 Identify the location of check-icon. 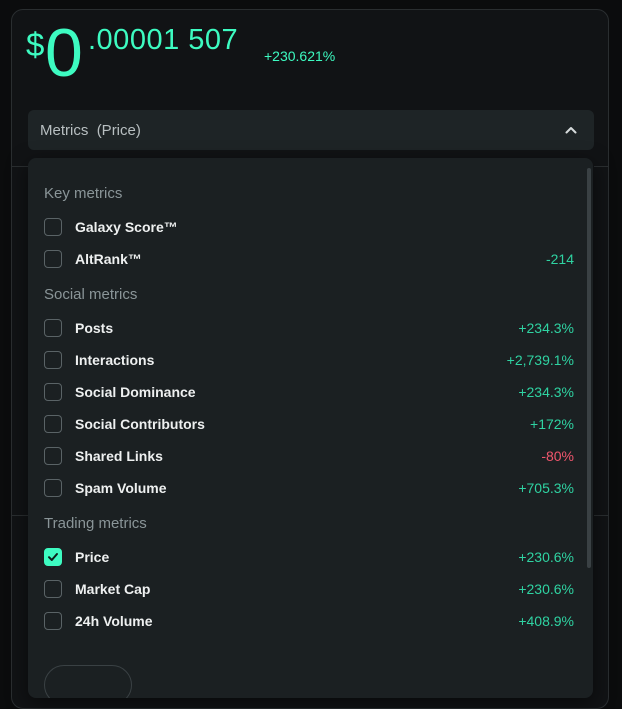
(53, 557).